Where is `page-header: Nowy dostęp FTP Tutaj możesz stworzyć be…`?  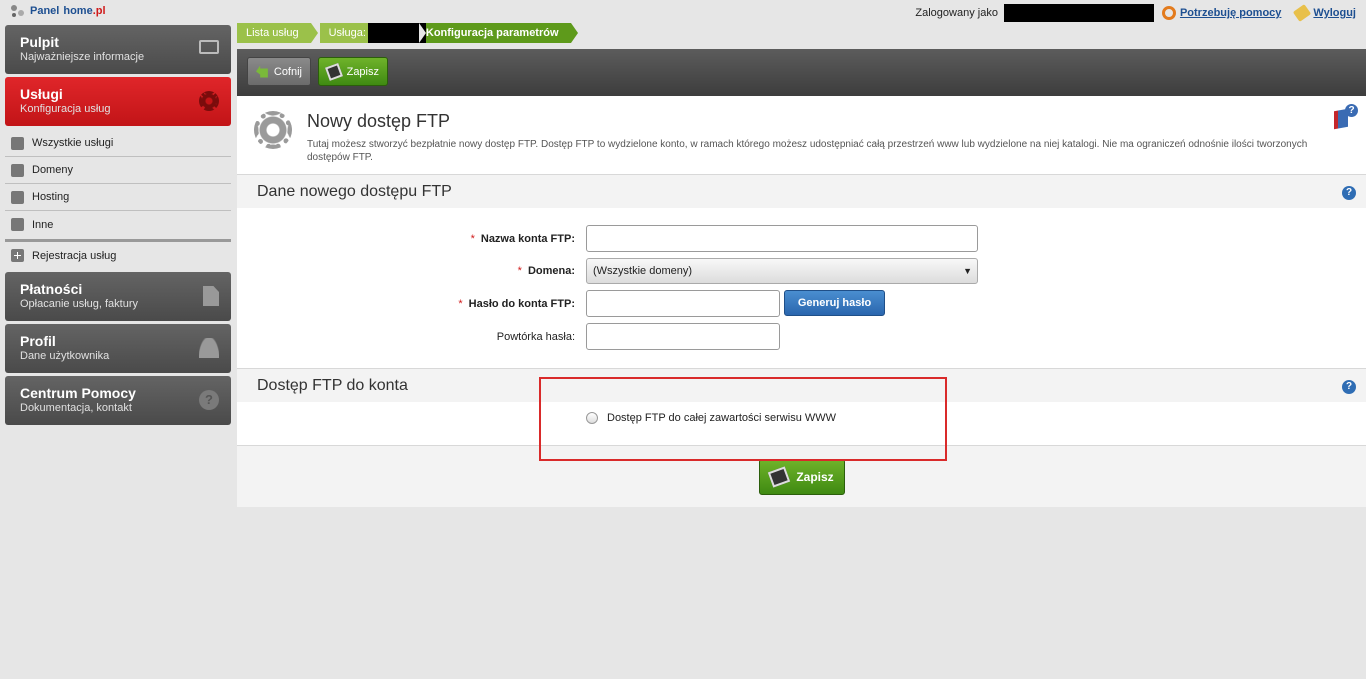 page-header: Nowy dostęp FTP Tutaj możesz stworzyć be… is located at coordinates (801, 135).